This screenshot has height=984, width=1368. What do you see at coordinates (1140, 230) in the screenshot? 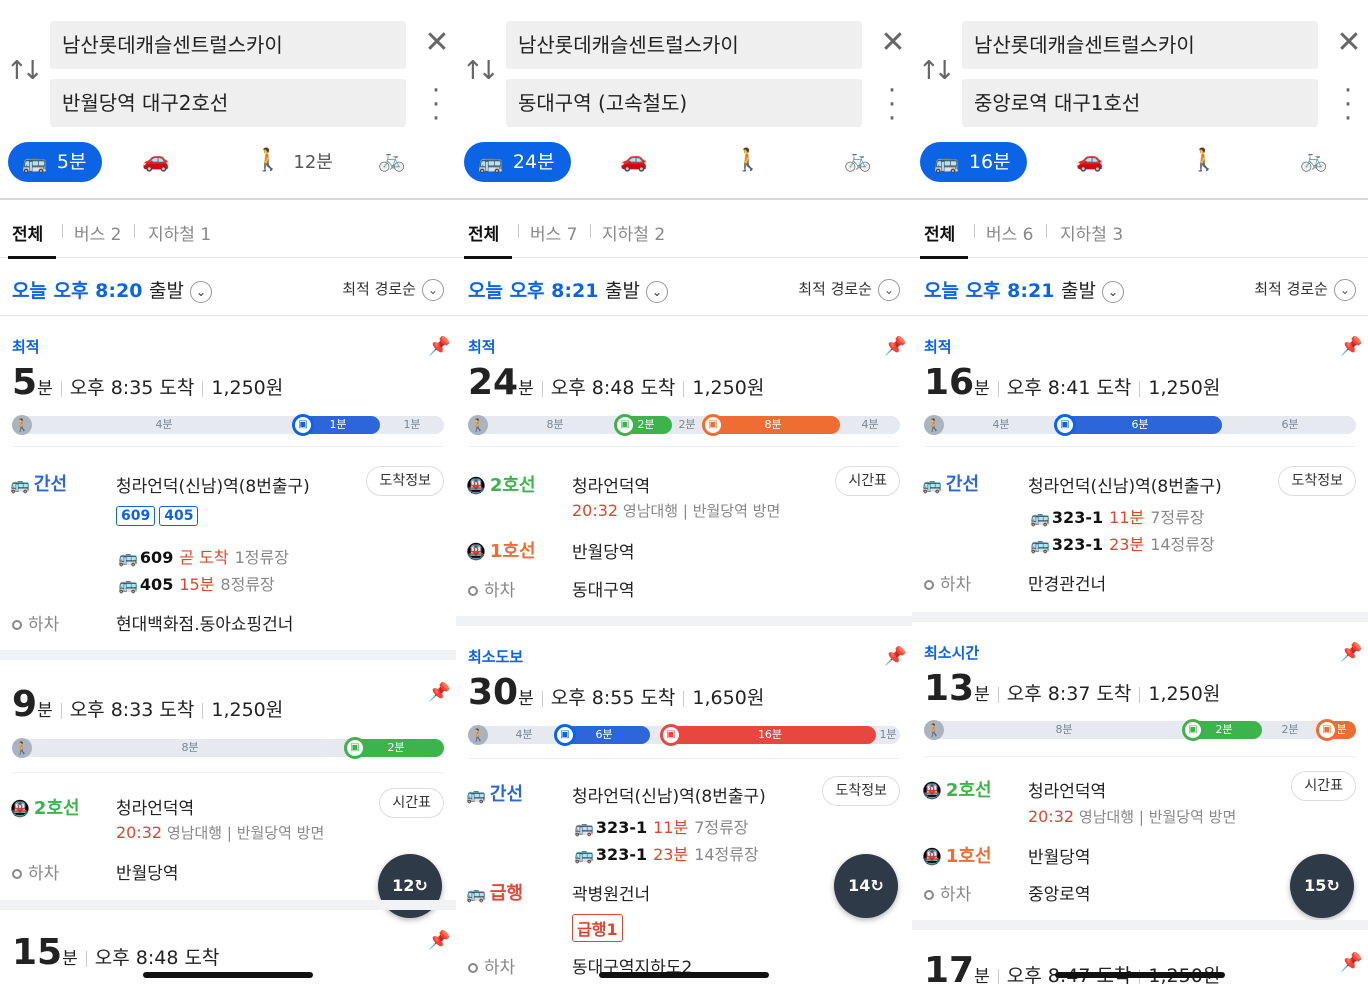
I see `route-type-tabs: 전체 버스 6 지하철 3` at bounding box center [1140, 230].